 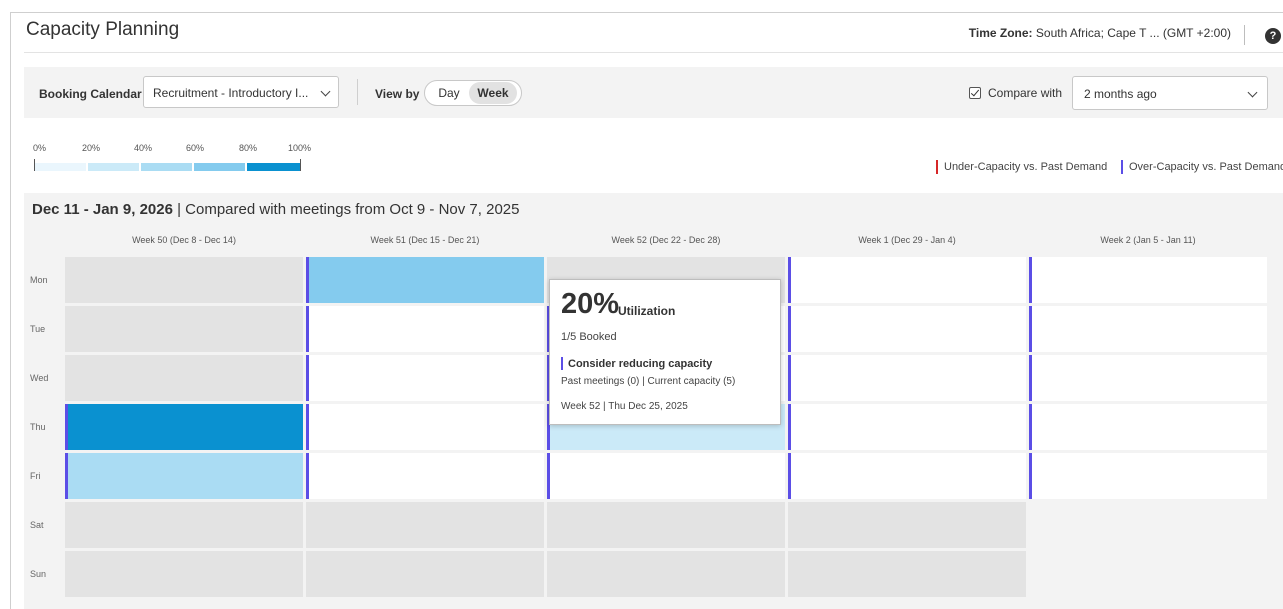 I want to click on page-title: Capacity Planning, so click(x=103, y=29).